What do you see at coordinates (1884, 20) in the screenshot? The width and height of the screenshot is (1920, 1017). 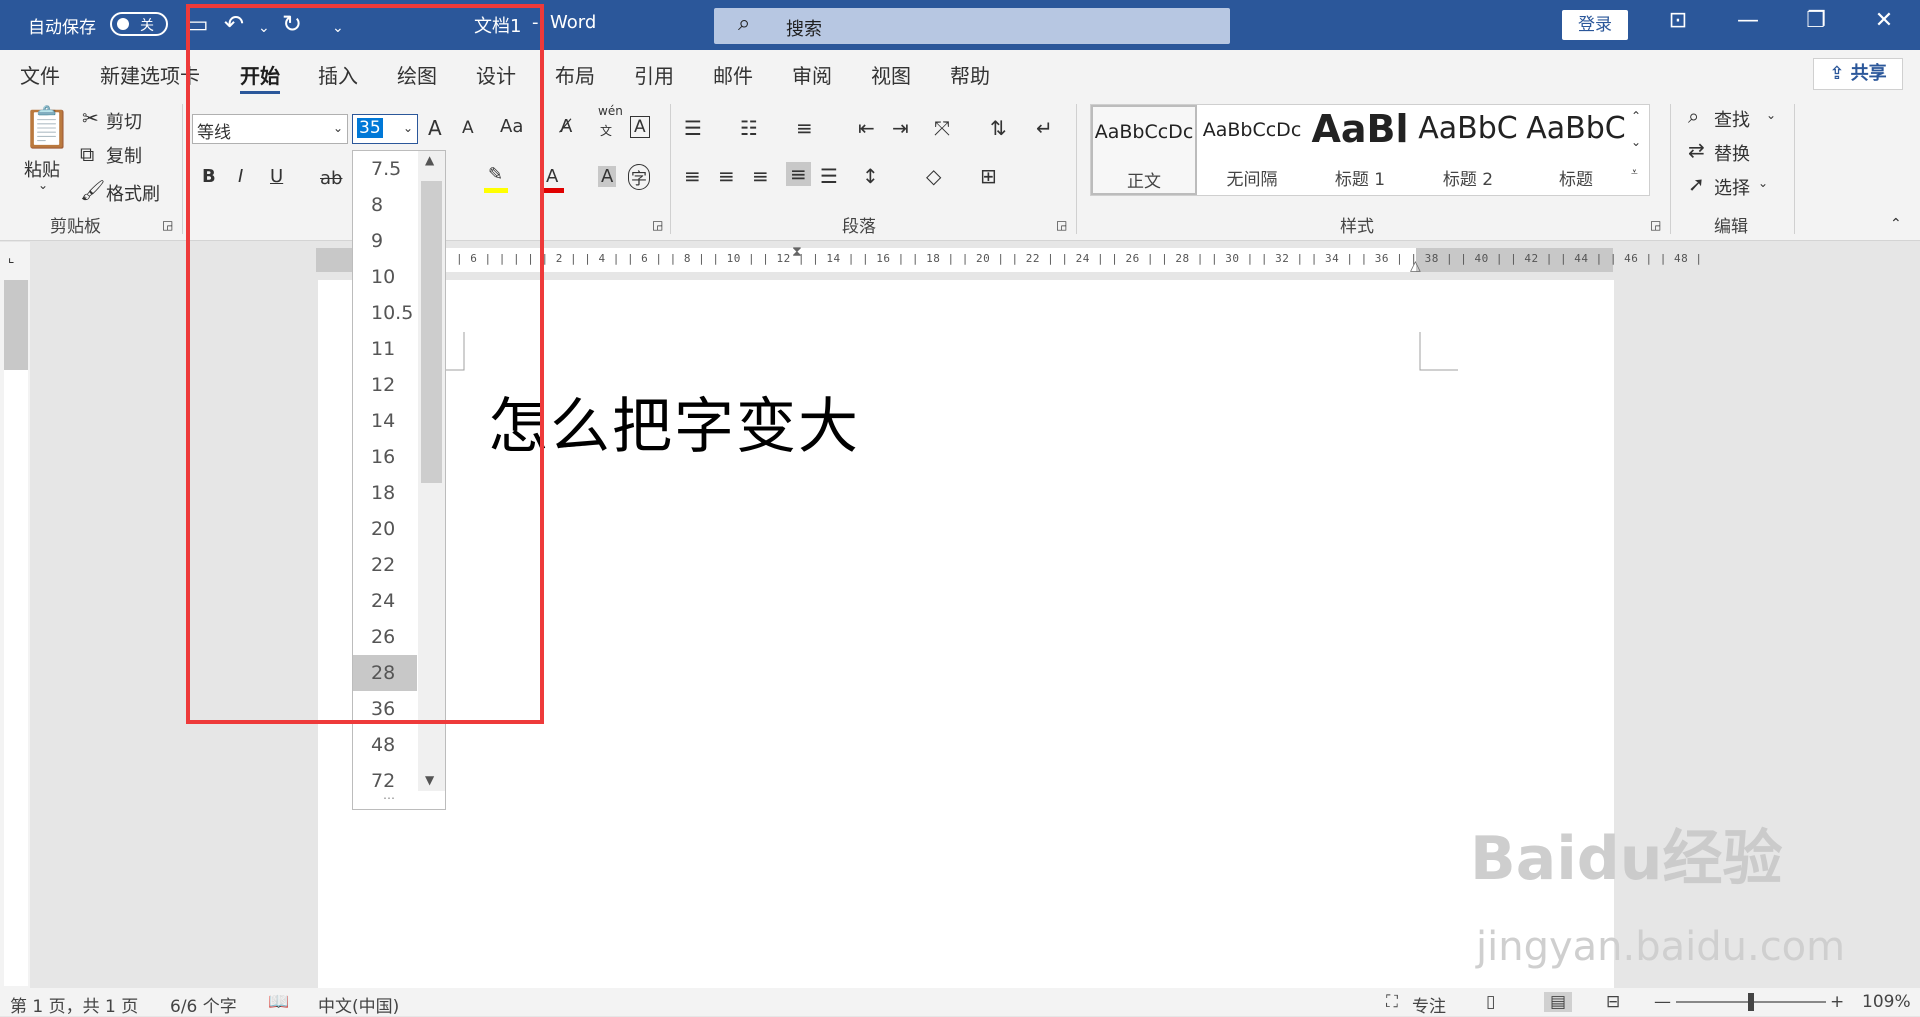 I see `close-icon: ✕` at bounding box center [1884, 20].